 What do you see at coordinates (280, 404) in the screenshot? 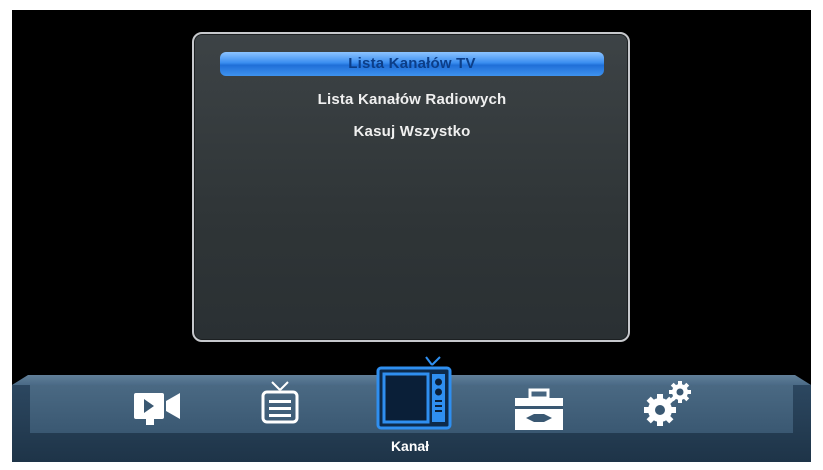
I see `tv-guide-icon` at bounding box center [280, 404].